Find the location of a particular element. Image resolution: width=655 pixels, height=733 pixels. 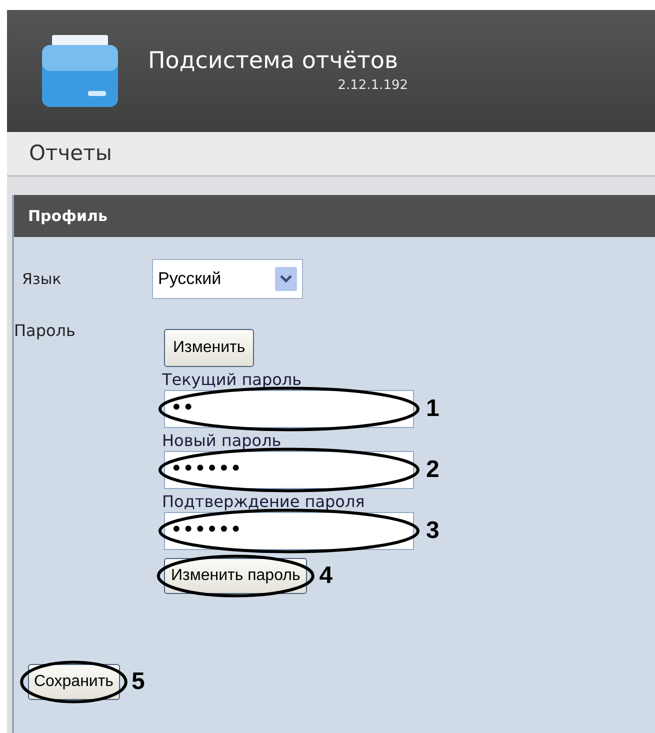

change-button: Изменить is located at coordinates (209, 348).